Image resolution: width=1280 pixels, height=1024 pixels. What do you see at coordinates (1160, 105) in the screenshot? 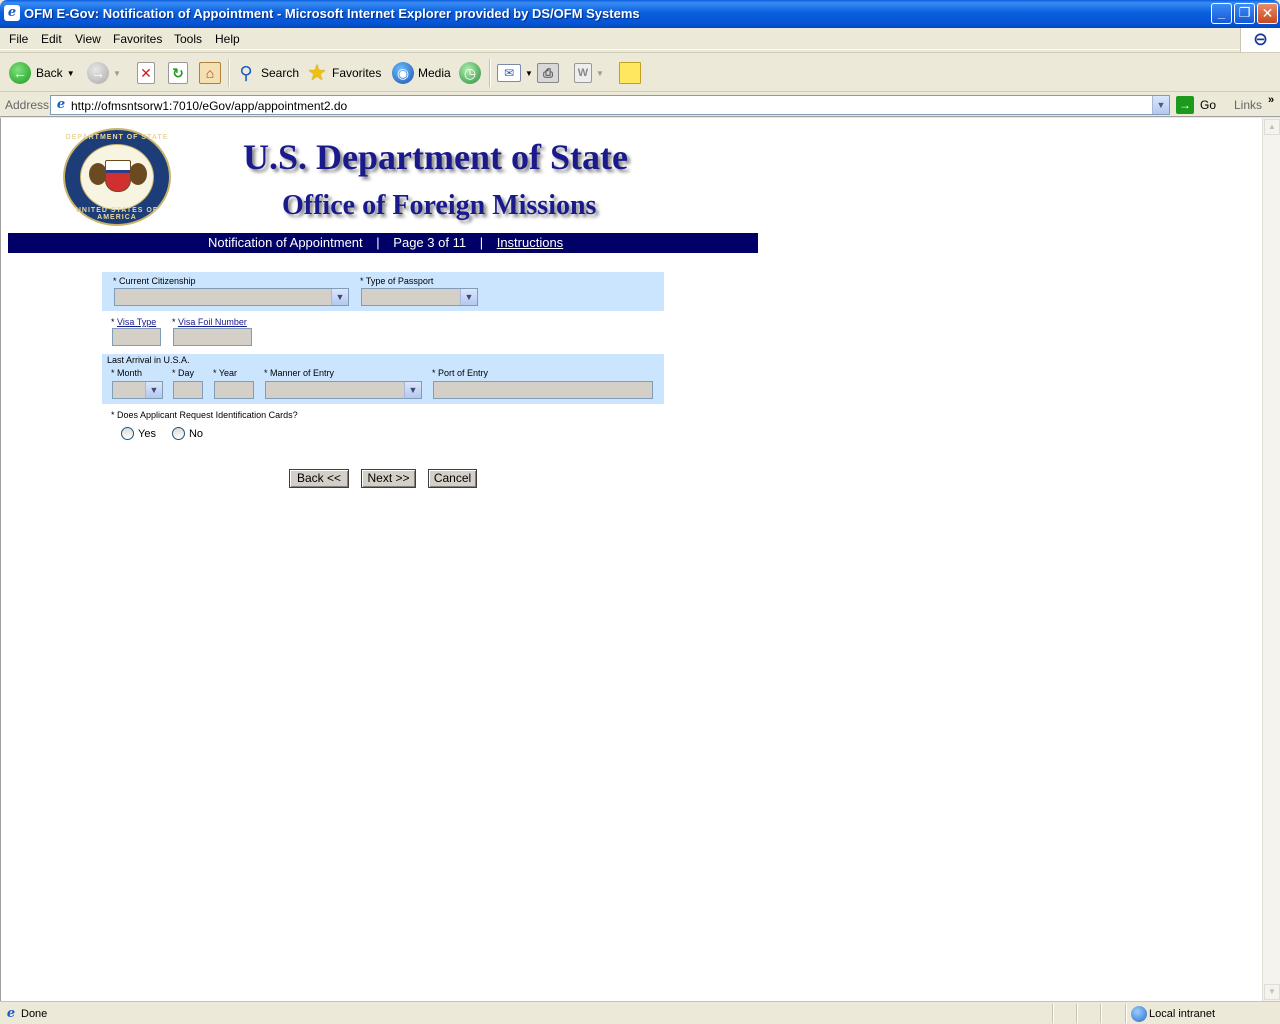
I see `address-dropdown-icon: ▼` at bounding box center [1160, 105].